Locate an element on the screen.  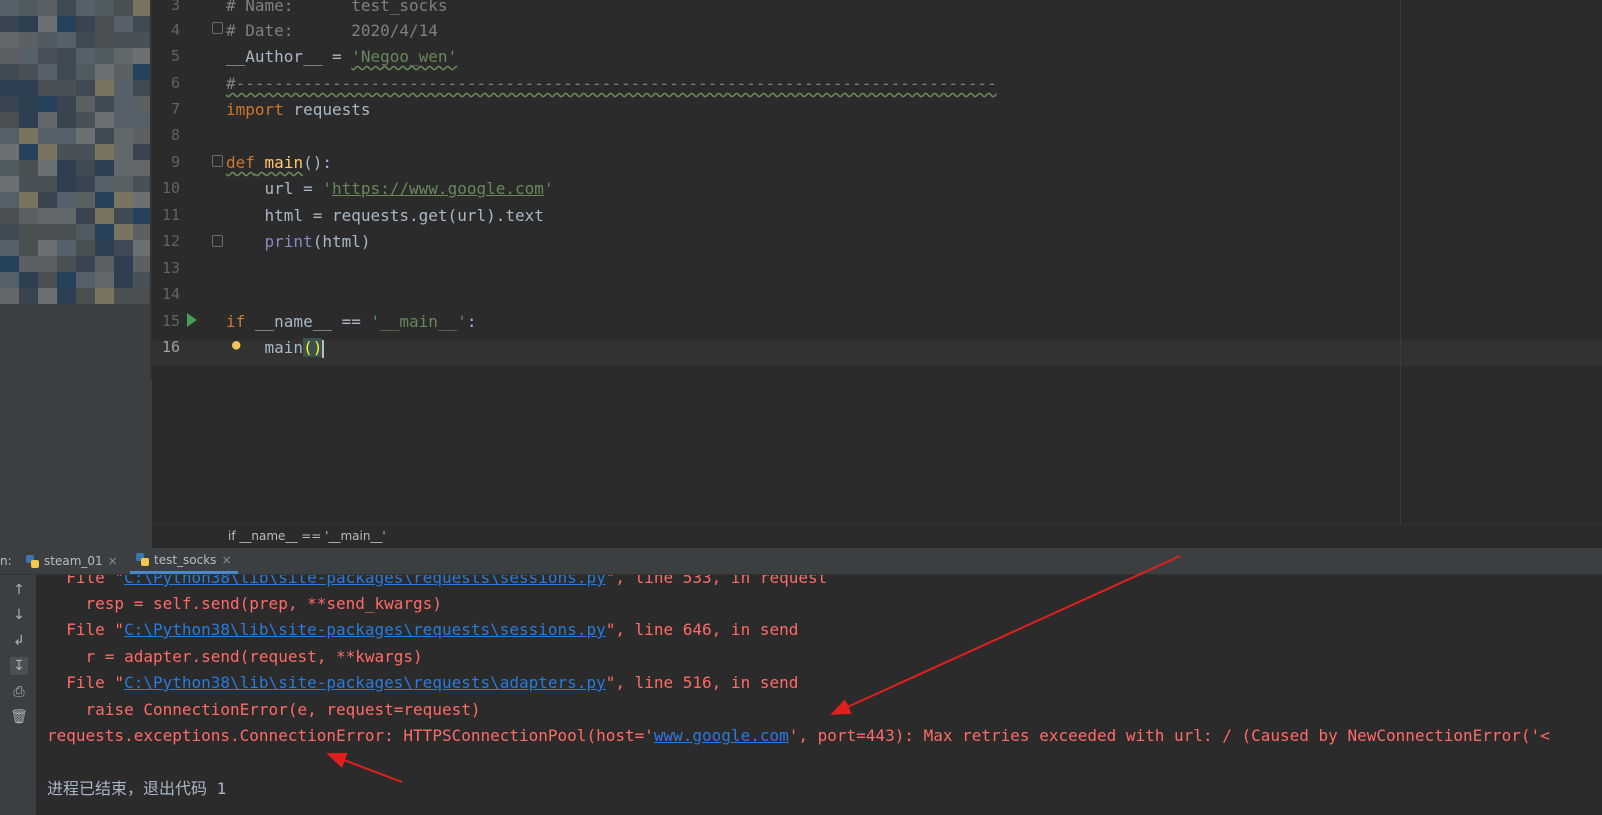
code-line: import requests is located at coordinates (298, 109).